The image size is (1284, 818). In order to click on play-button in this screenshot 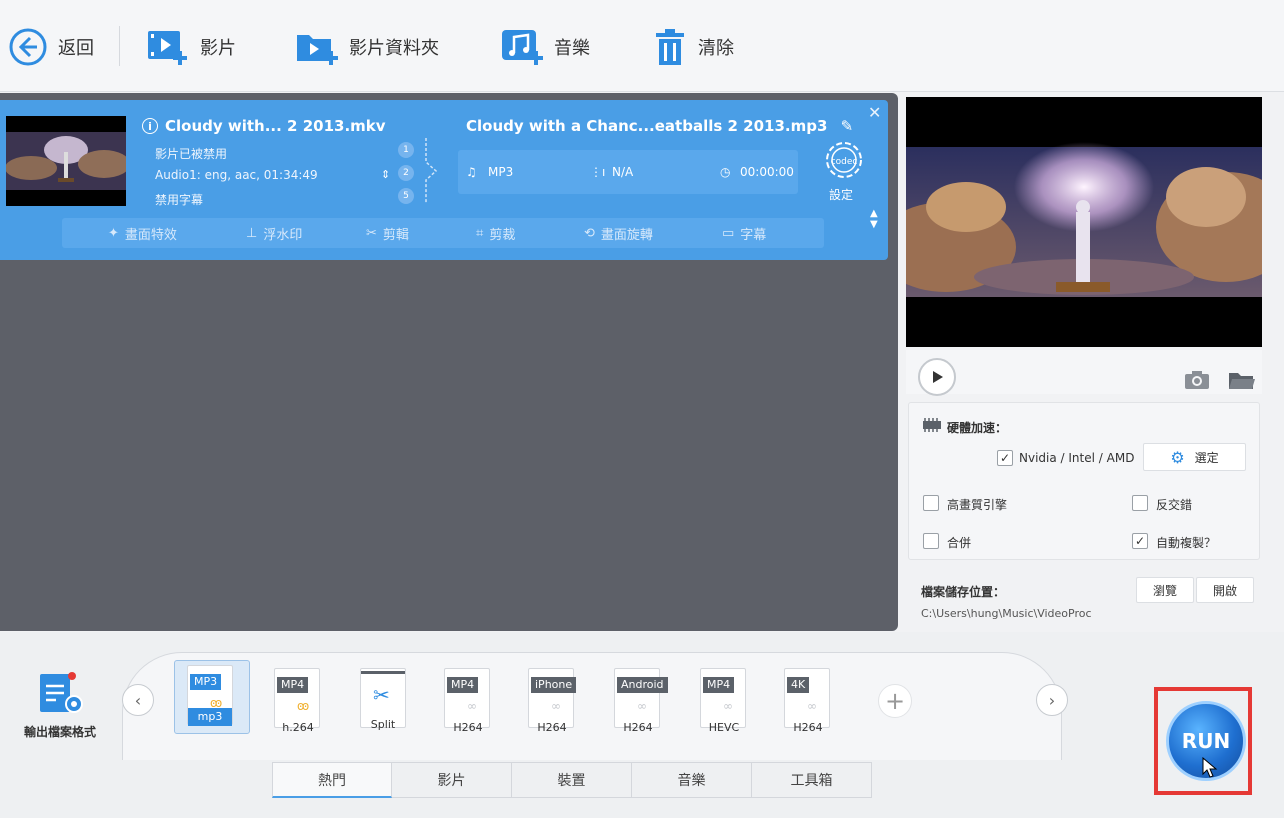, I will do `click(937, 377)`.